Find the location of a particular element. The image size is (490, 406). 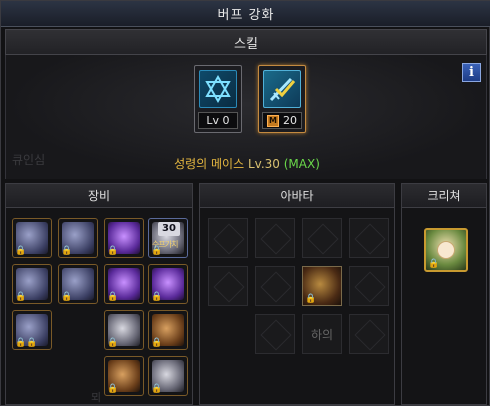

equip-slot-magic-stone: 🔒 is located at coordinates (124, 376).